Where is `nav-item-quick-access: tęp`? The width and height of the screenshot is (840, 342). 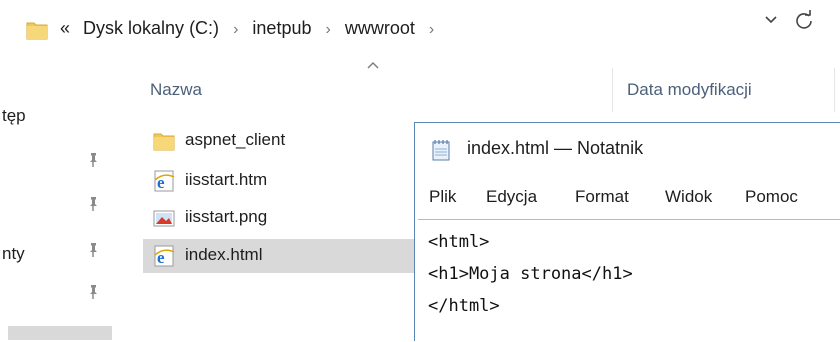 nav-item-quick-access: tęp is located at coordinates (14, 116).